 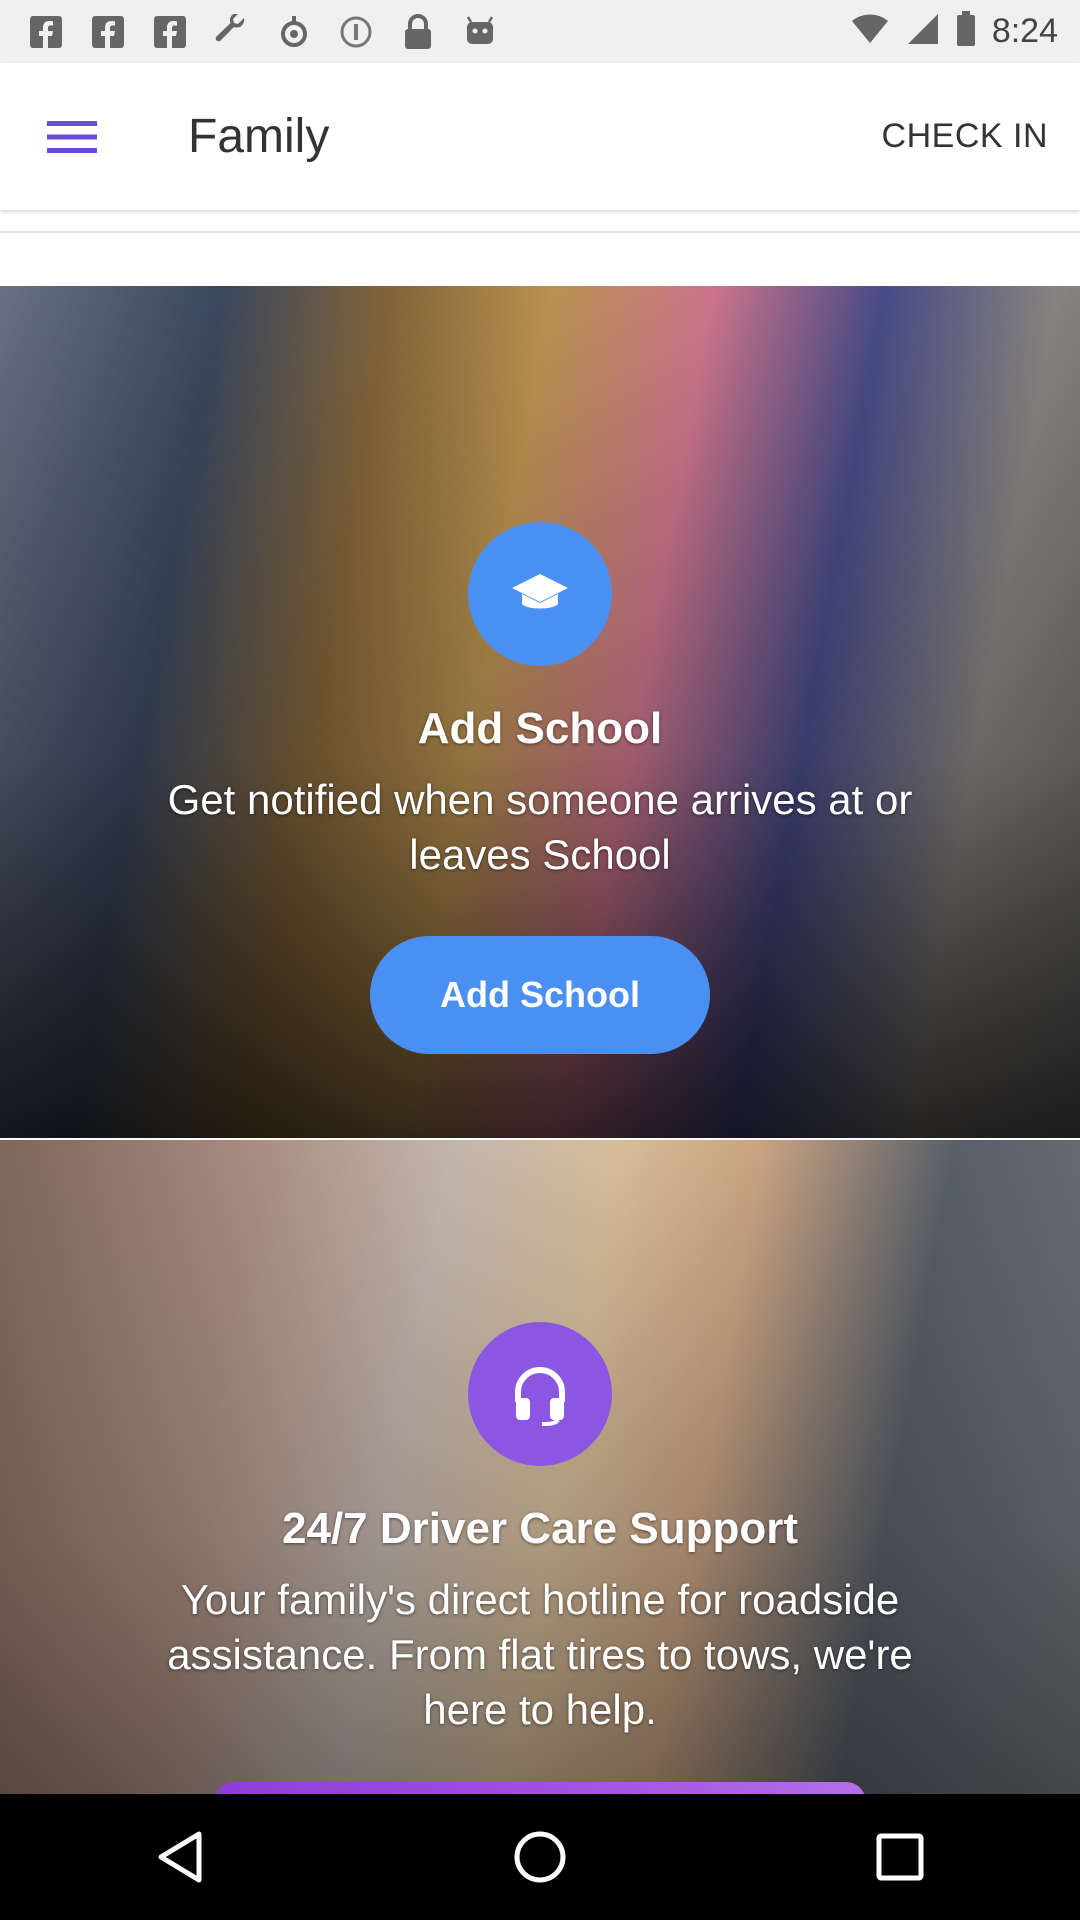 I want to click on status-time: 8:24, so click(x=1024, y=31).